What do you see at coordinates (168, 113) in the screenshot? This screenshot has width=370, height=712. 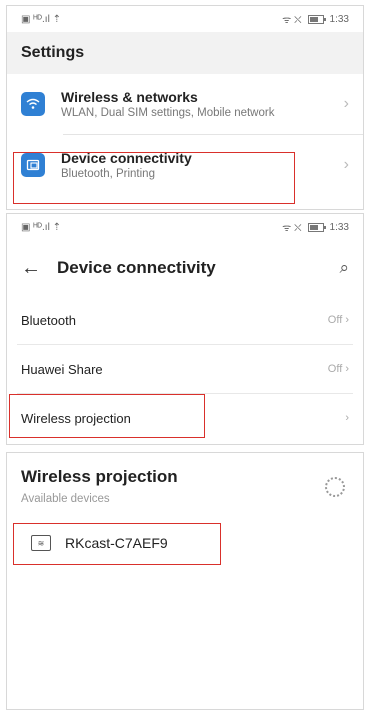 I see `item-sublabel: WLAN, Dual SIM settings, Mobile network` at bounding box center [168, 113].